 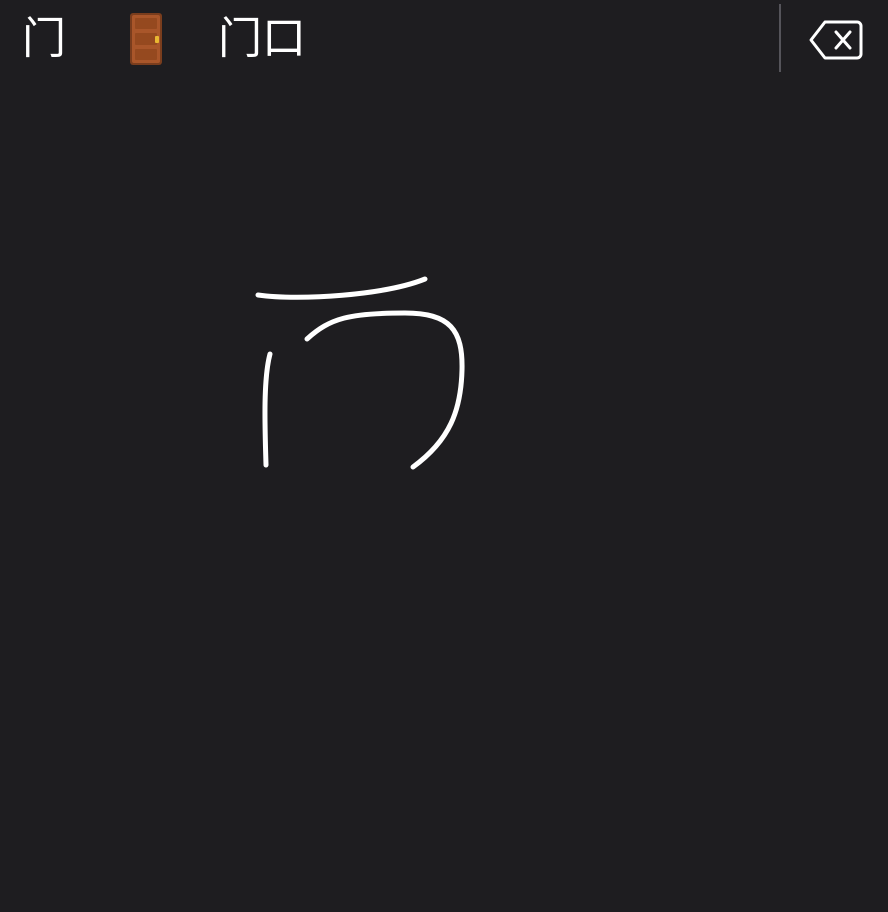 I want to click on candidate-label: 门, so click(x=44, y=38).